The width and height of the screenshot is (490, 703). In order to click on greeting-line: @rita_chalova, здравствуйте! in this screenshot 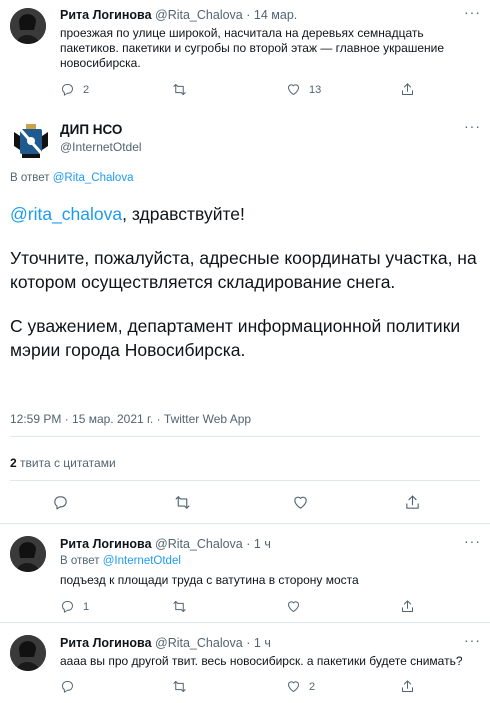, I will do `click(245, 214)`.